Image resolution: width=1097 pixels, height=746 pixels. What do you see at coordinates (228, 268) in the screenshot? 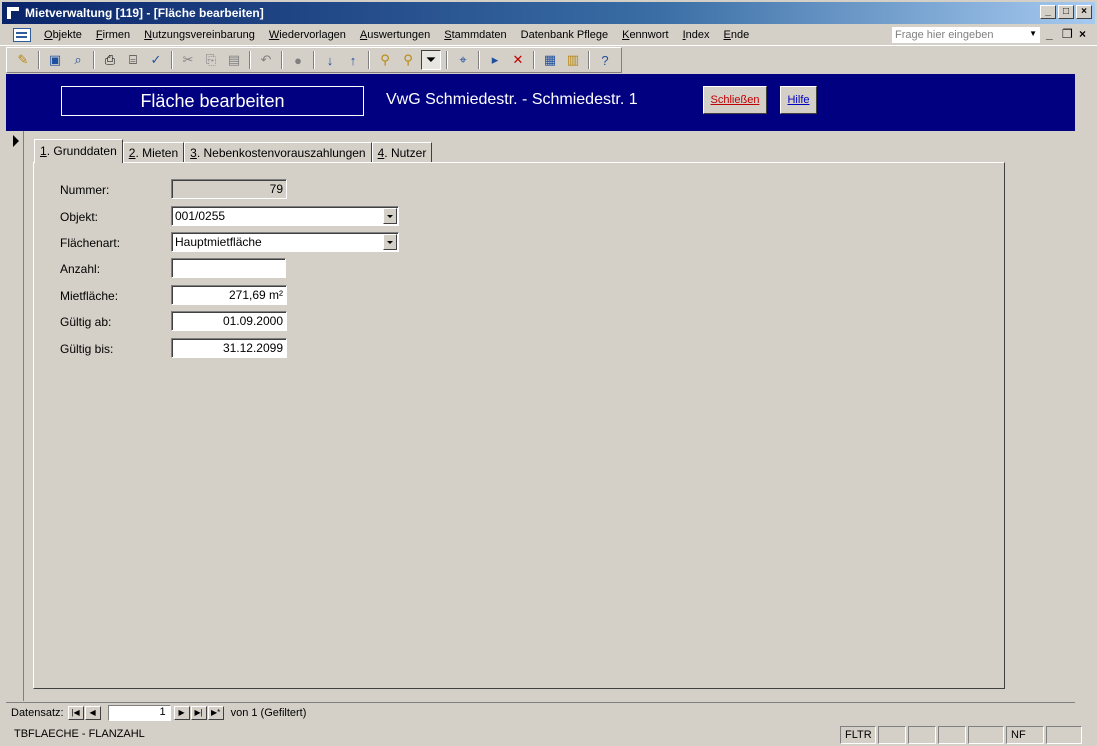
I see `anzahl-field` at bounding box center [228, 268].